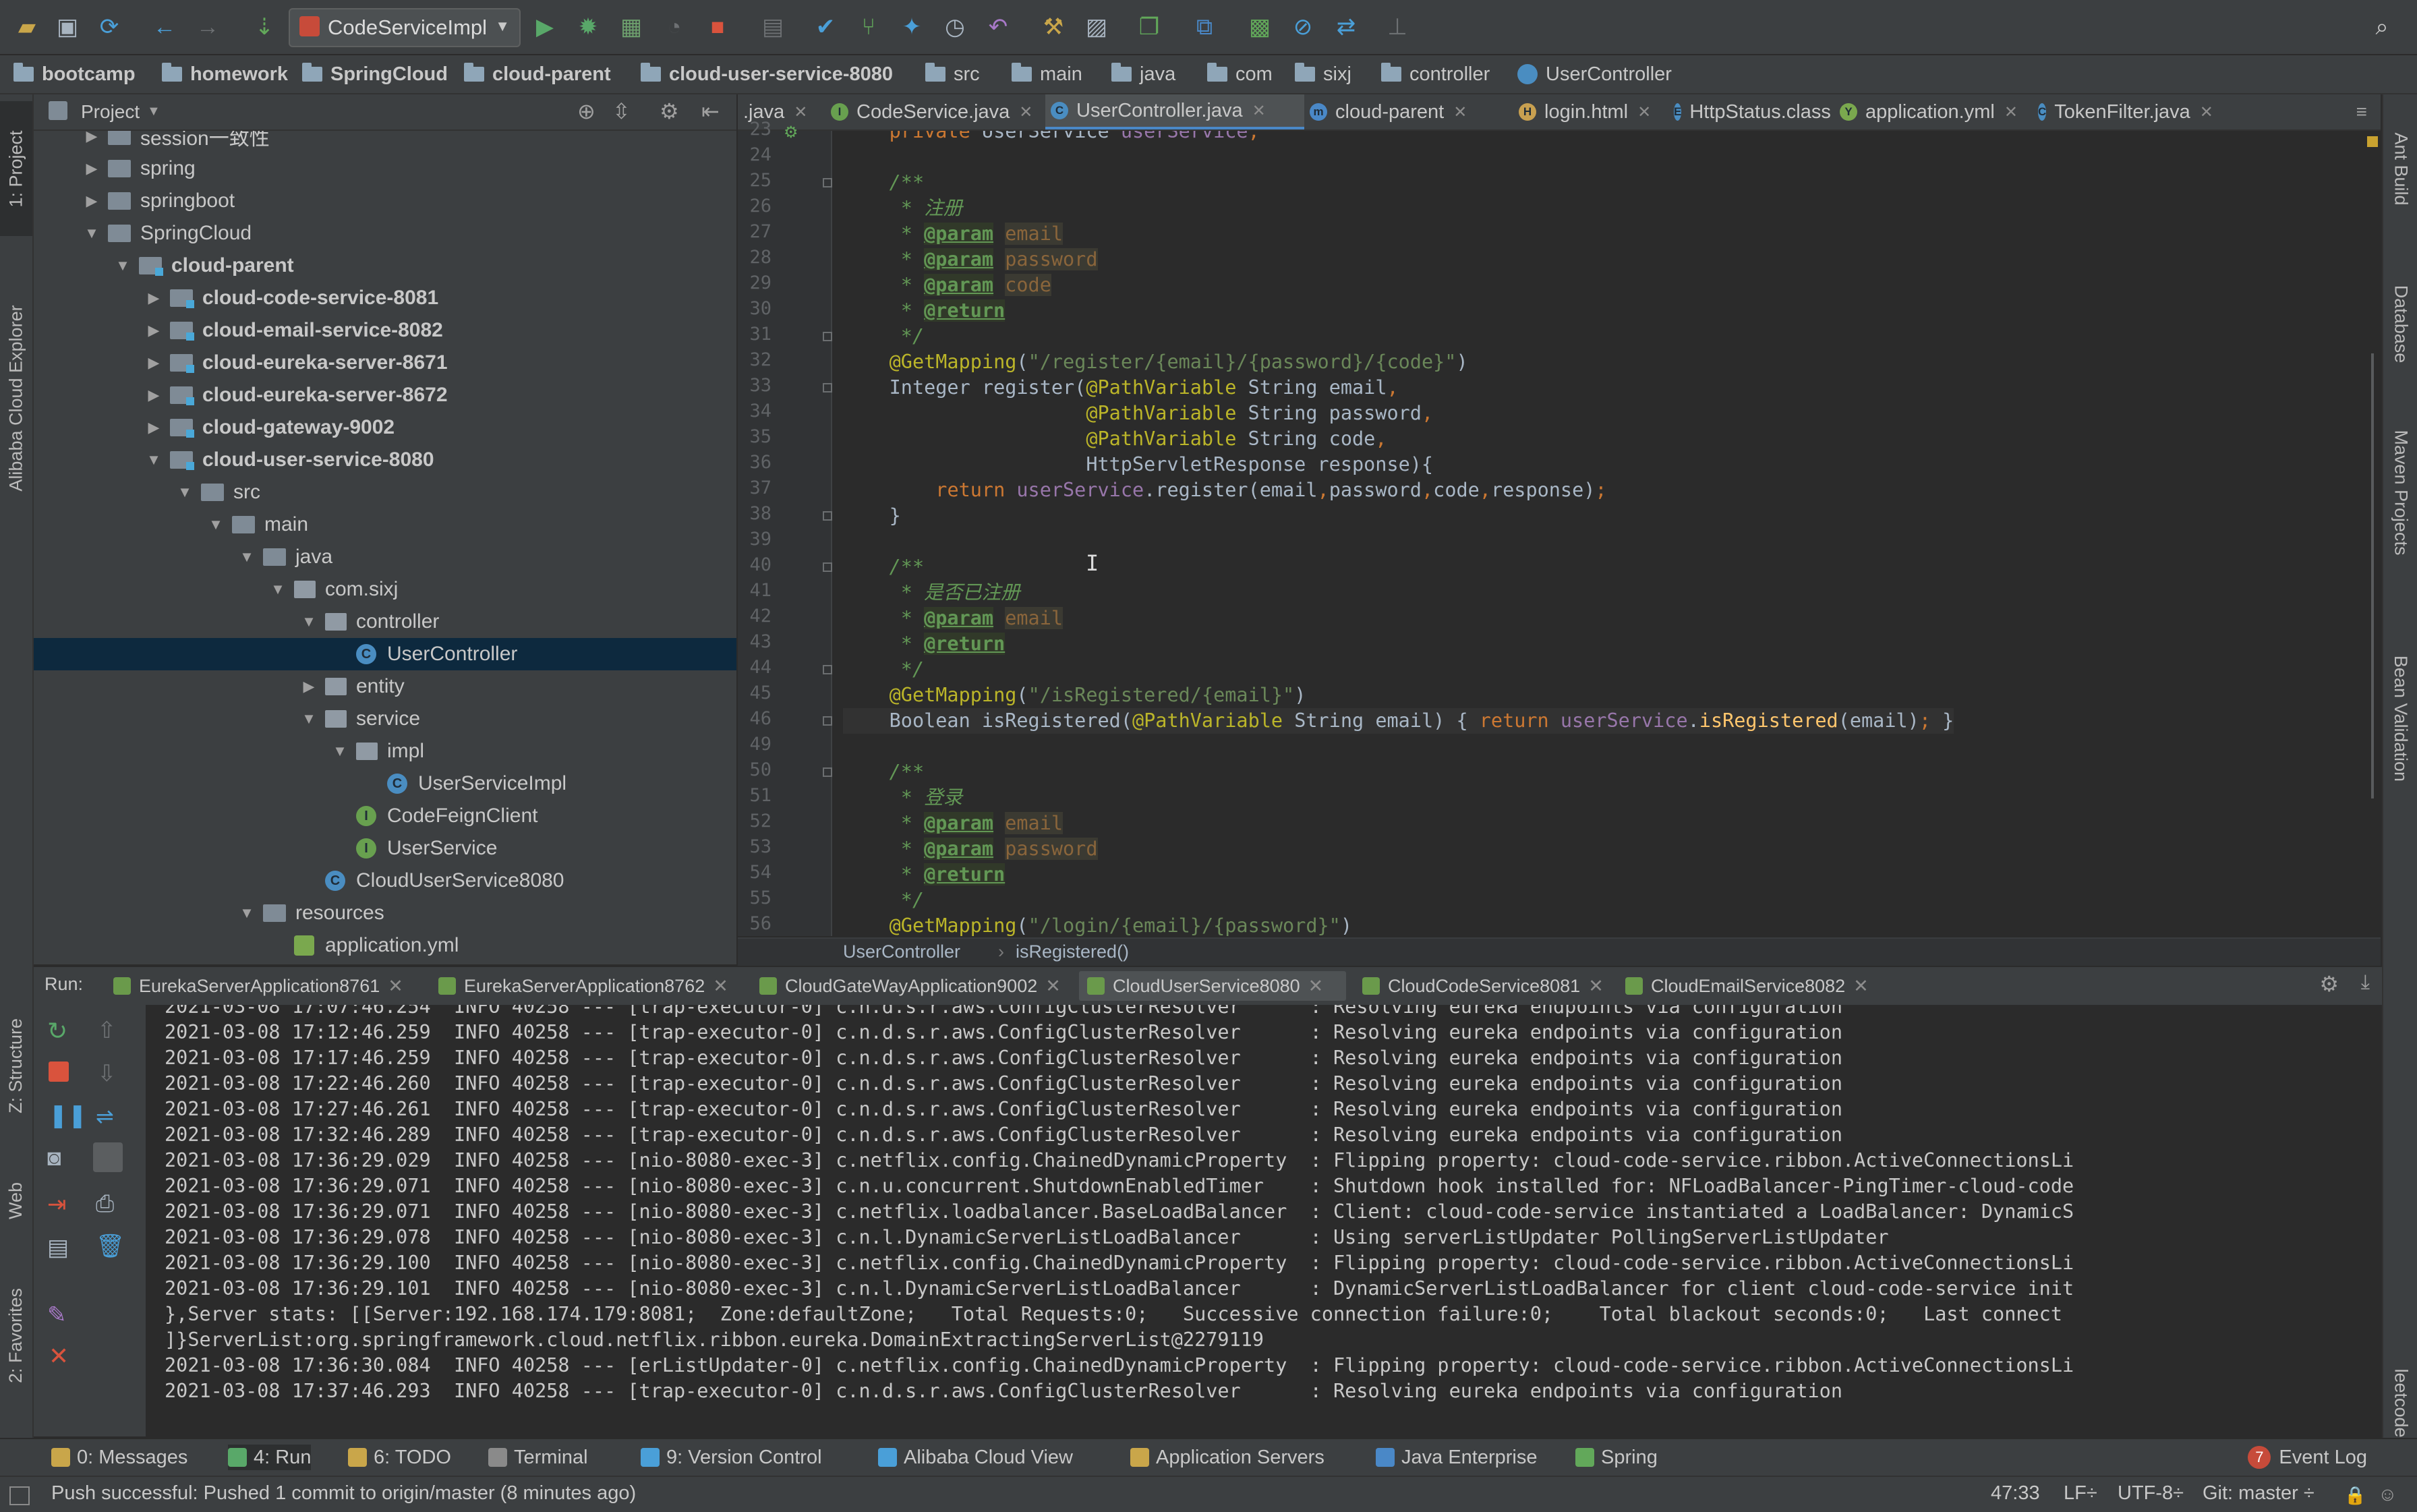  What do you see at coordinates (385, 266) in the screenshot?
I see `tree-item: ▼ cloud-parent` at bounding box center [385, 266].